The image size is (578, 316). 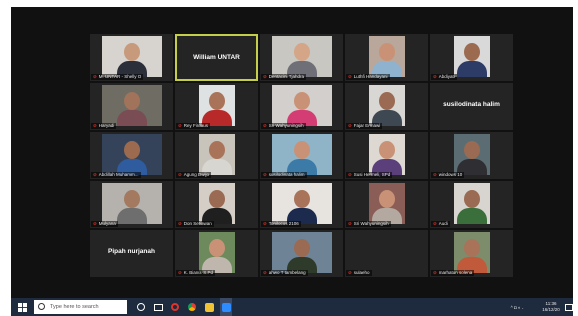 What do you see at coordinates (197, 223) in the screenshot?
I see `participant-name: Don Setiawan` at bounding box center [197, 223].